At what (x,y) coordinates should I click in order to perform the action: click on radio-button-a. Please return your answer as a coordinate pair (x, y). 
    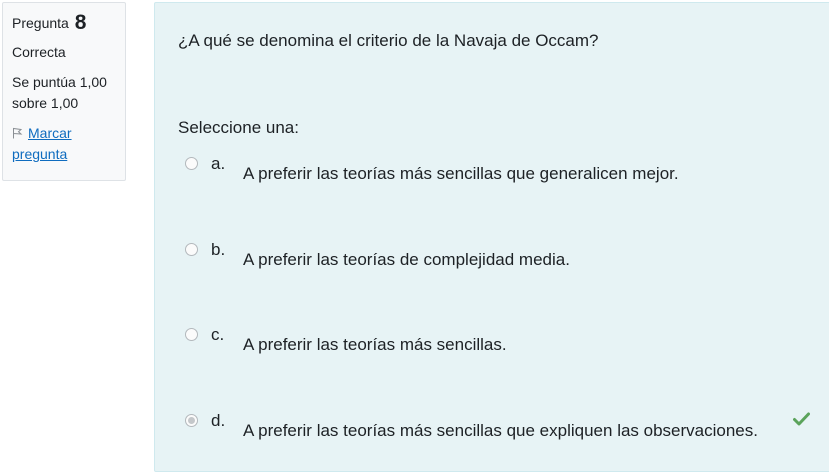
    Looking at the image, I should click on (191, 163).